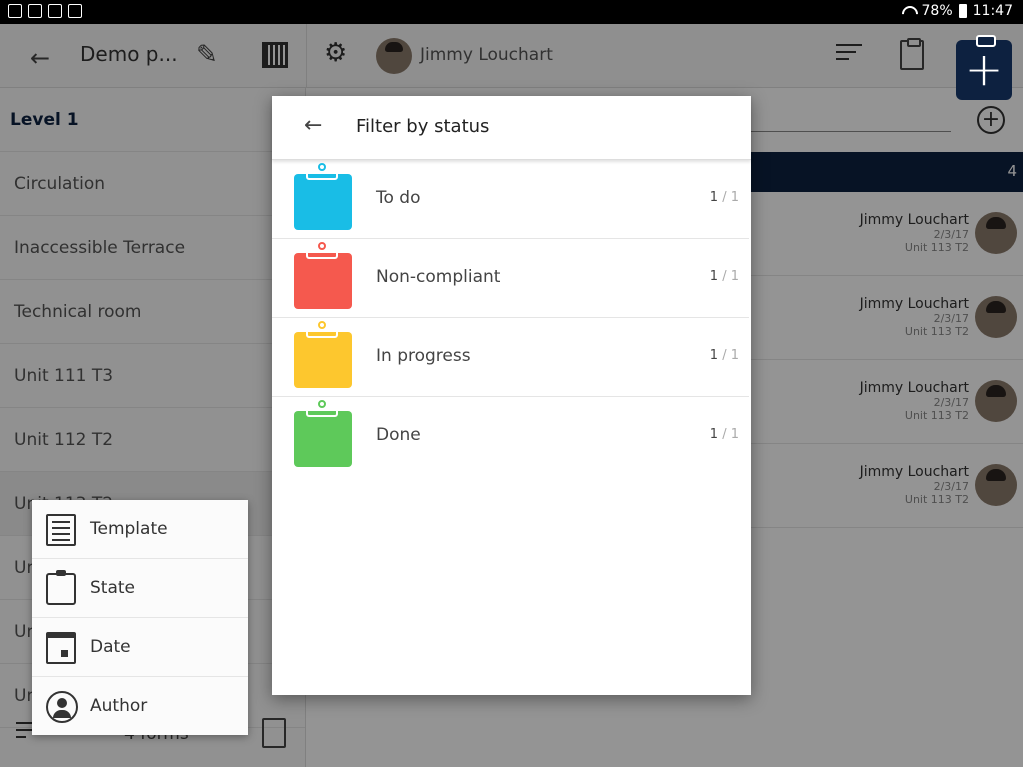  Describe the element at coordinates (61, 648) in the screenshot. I see `calendar-icon` at that location.